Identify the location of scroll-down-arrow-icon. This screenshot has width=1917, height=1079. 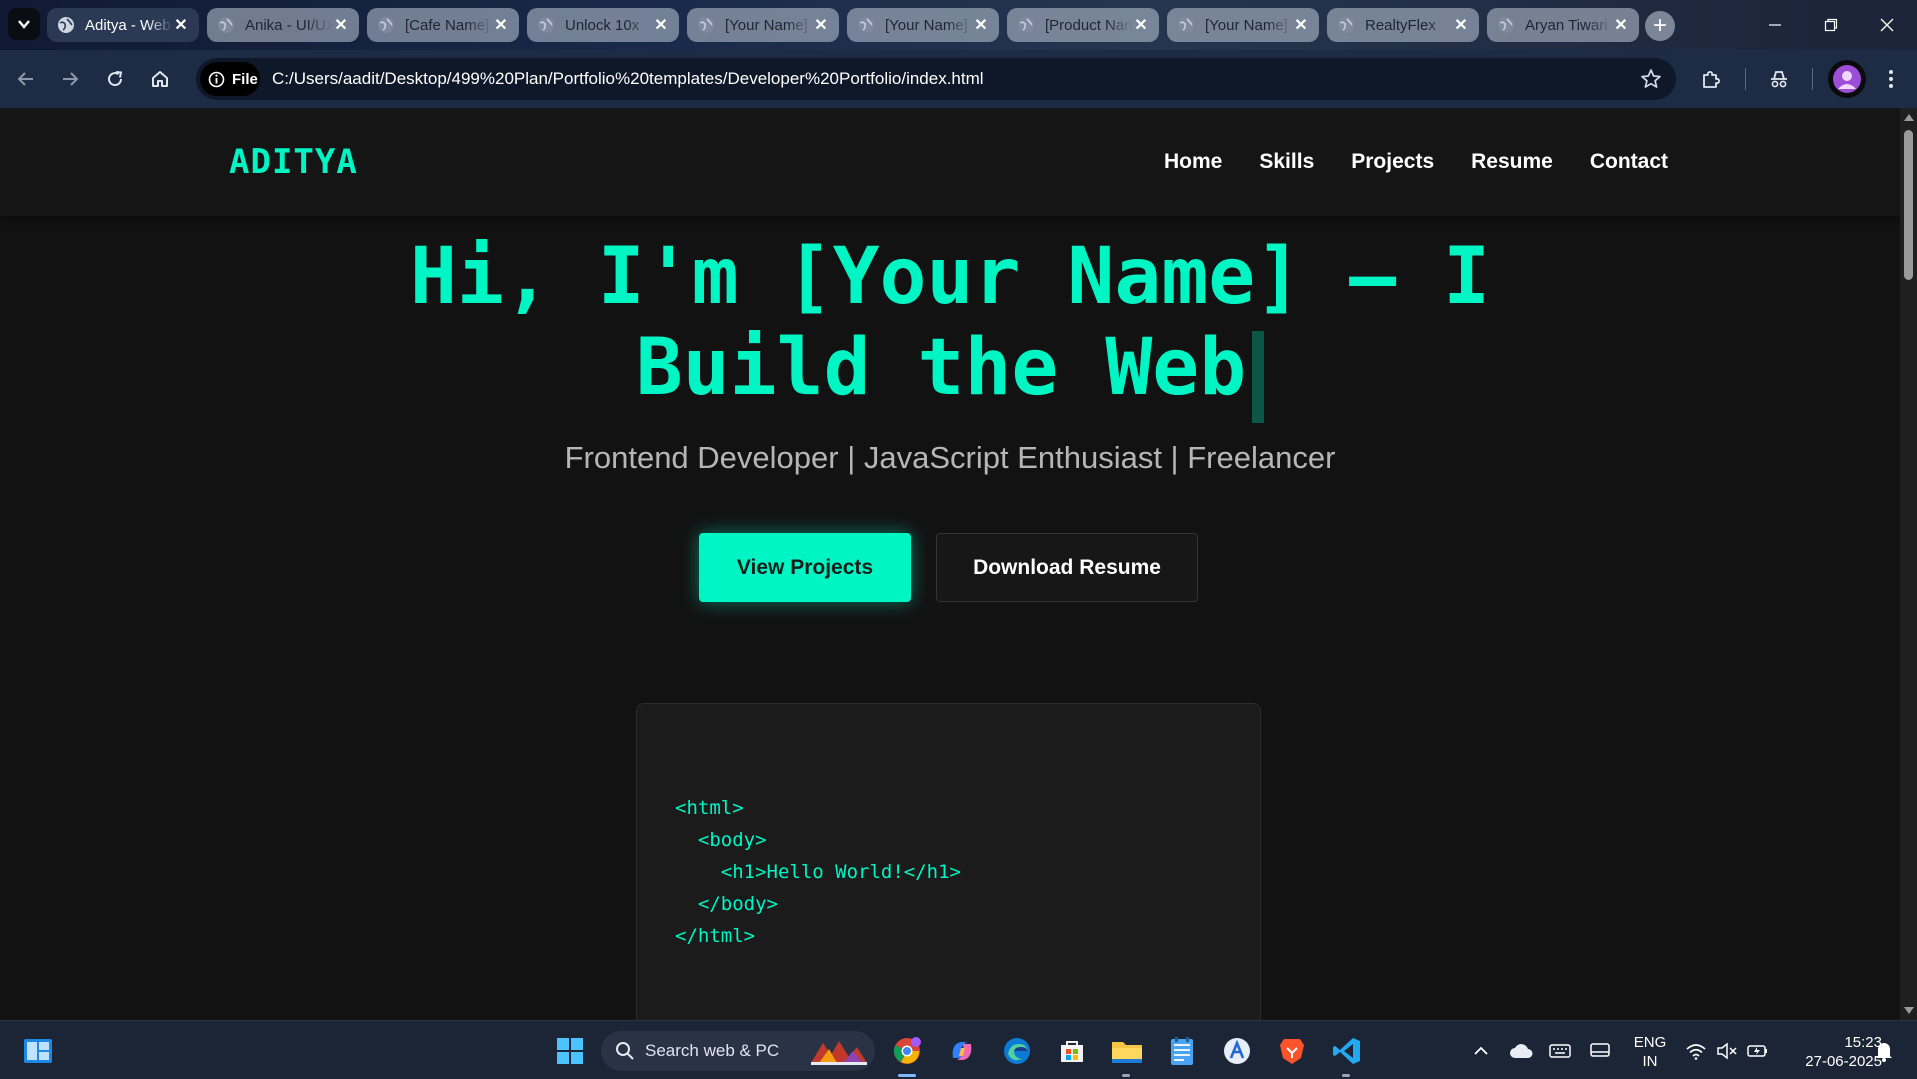
(1909, 1010).